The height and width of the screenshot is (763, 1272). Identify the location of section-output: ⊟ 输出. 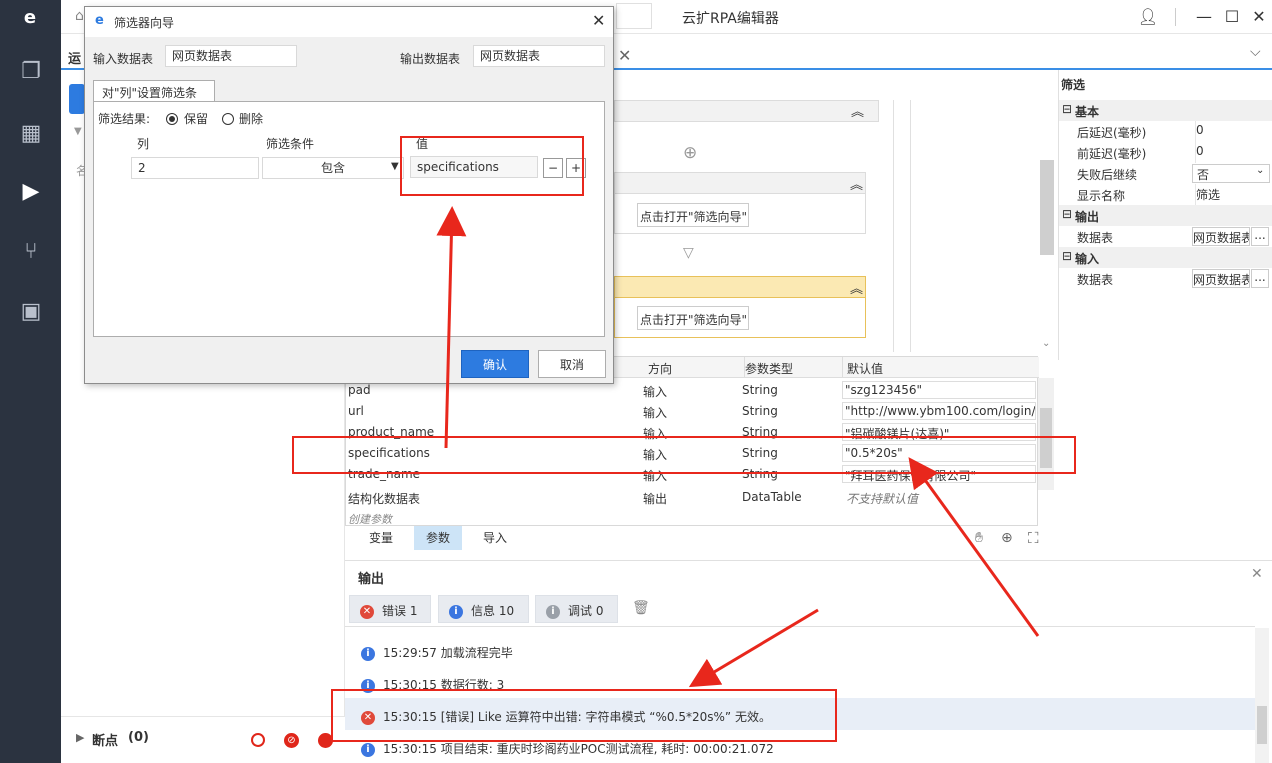
(1165, 215).